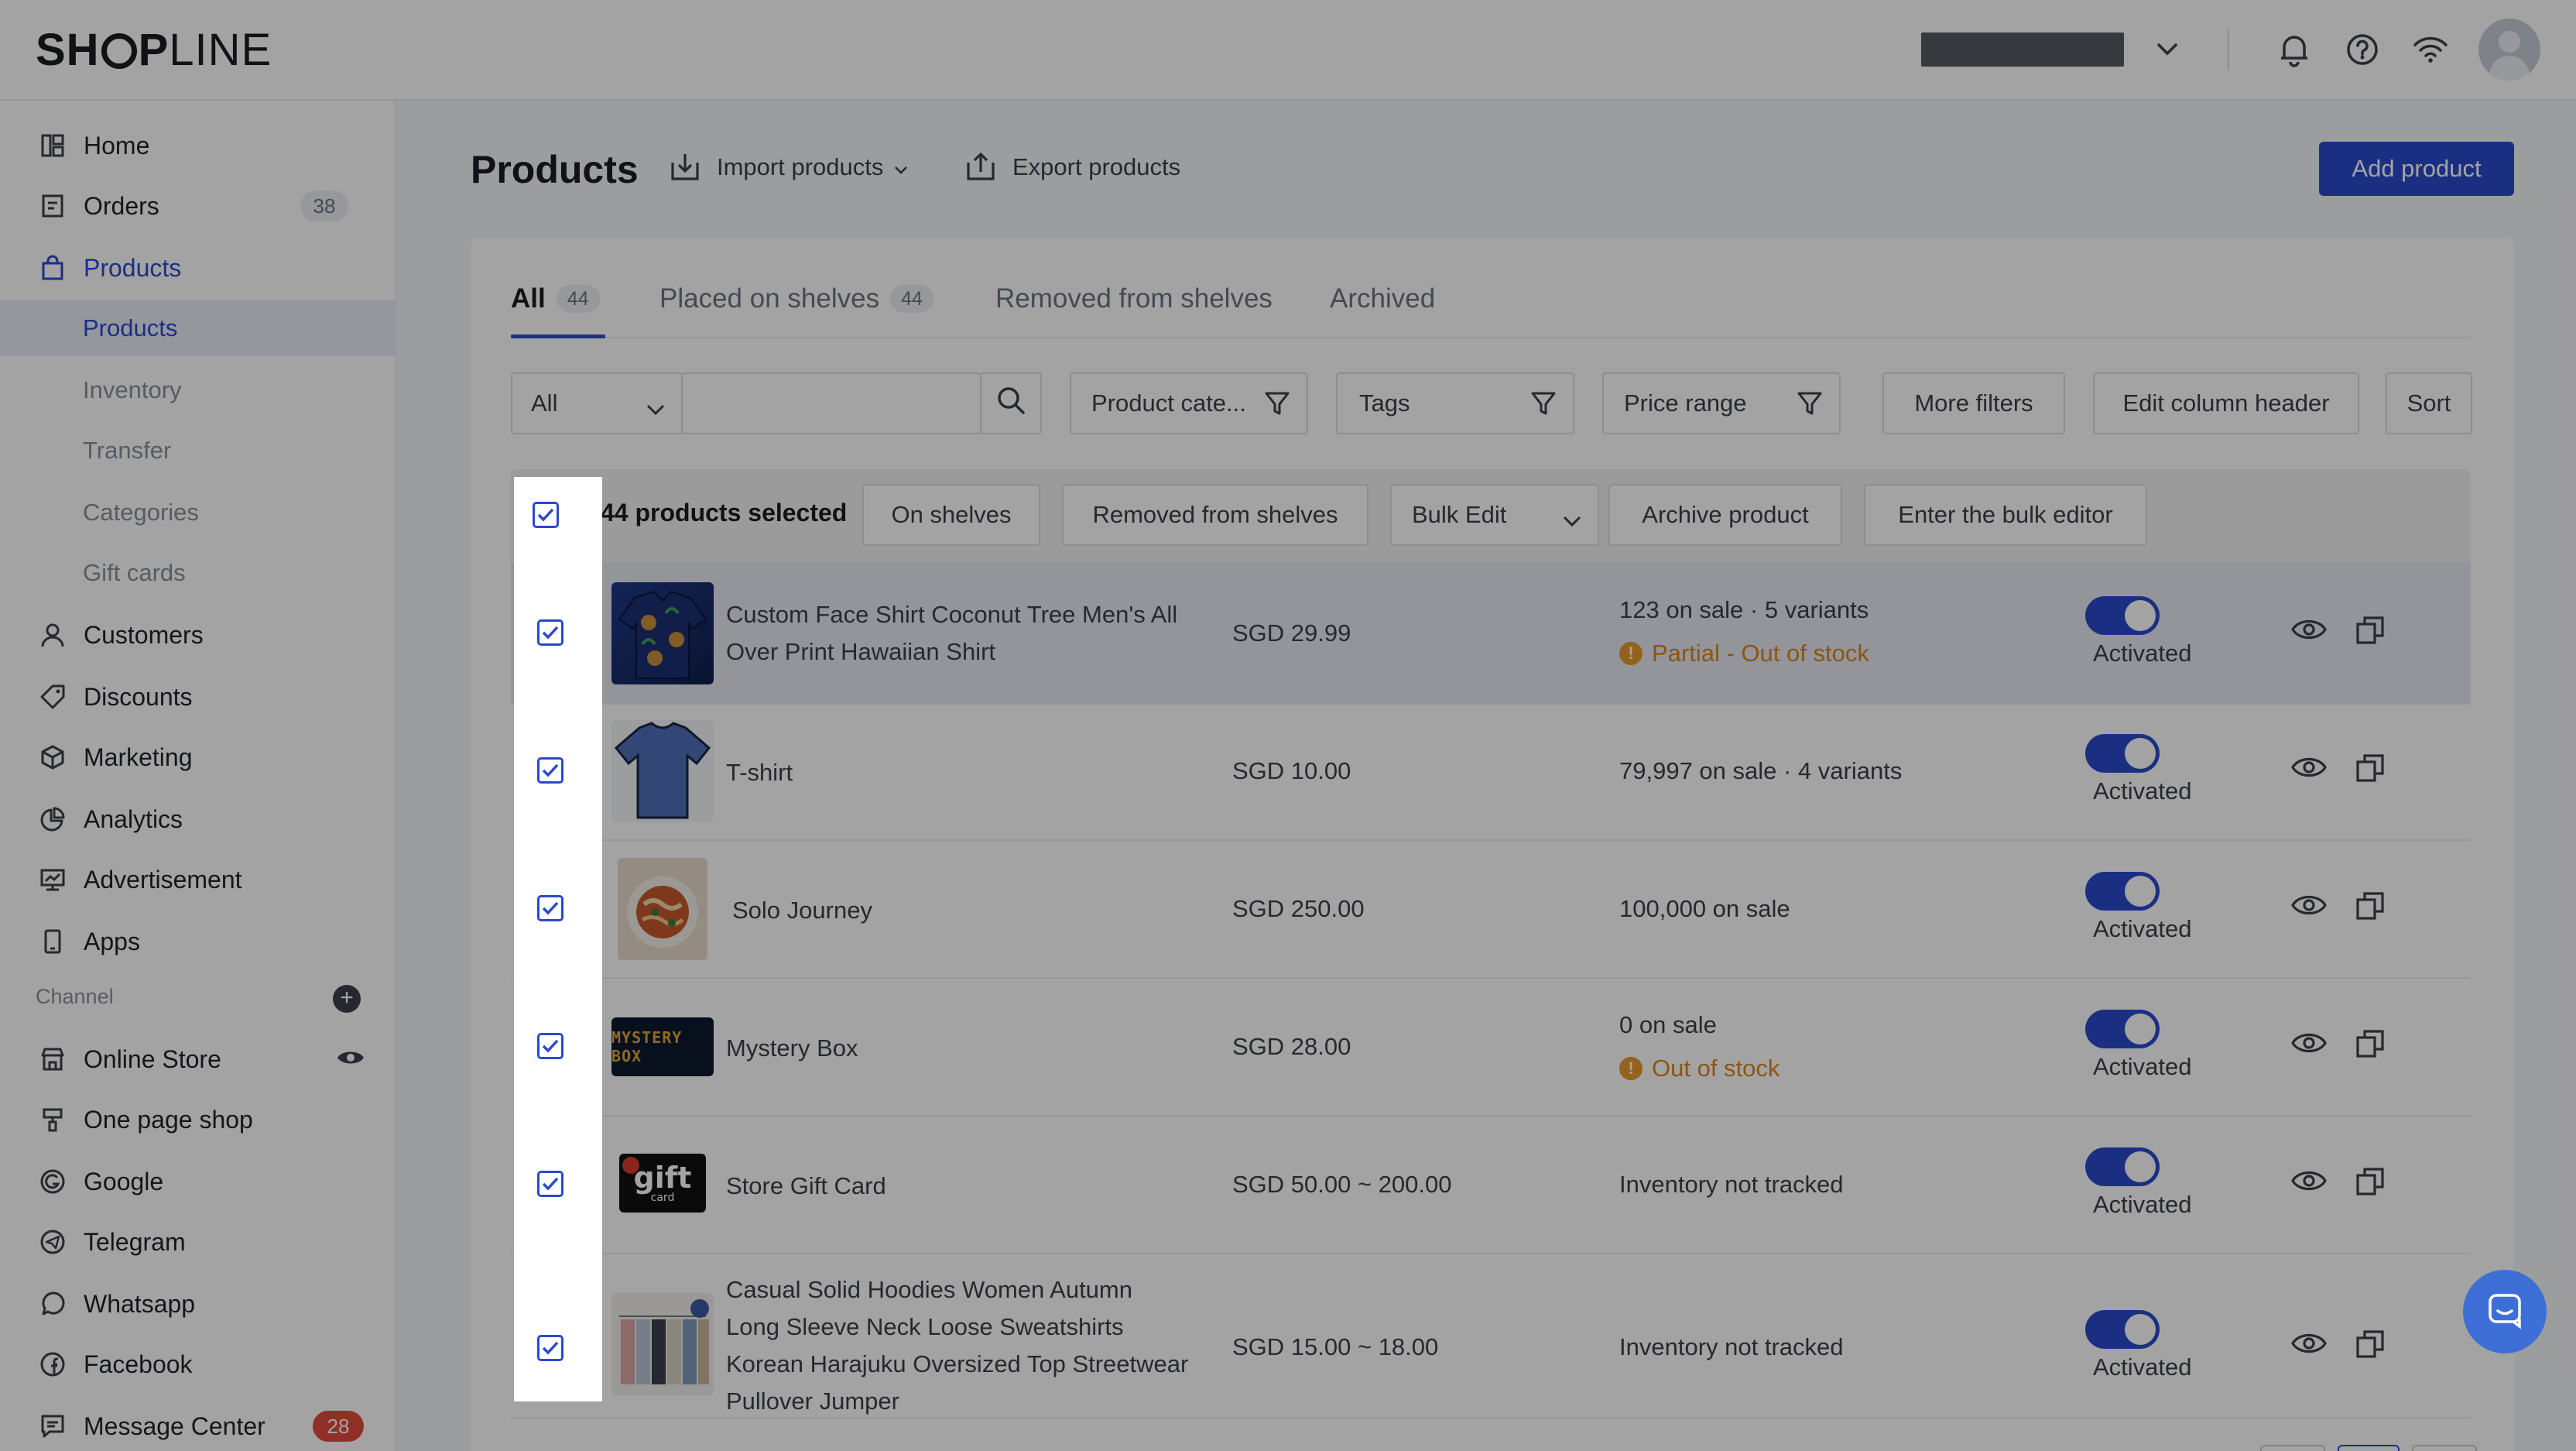 This screenshot has width=2576, height=1451. I want to click on product-thumbnail: gift card, so click(662, 1183).